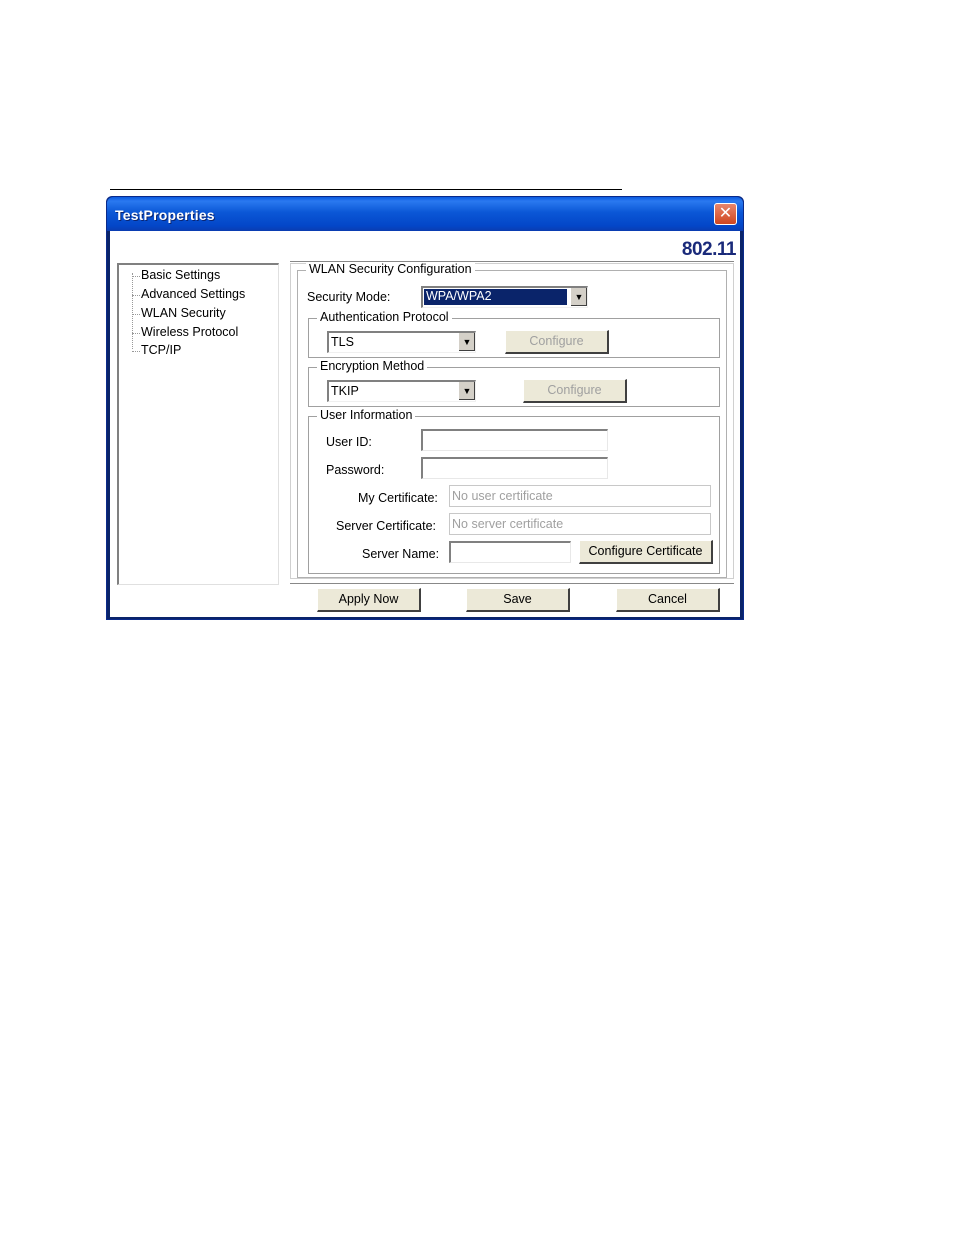 This screenshot has width=954, height=1235. I want to click on tree-item-basic-settings: Basic Settings, so click(175, 275).